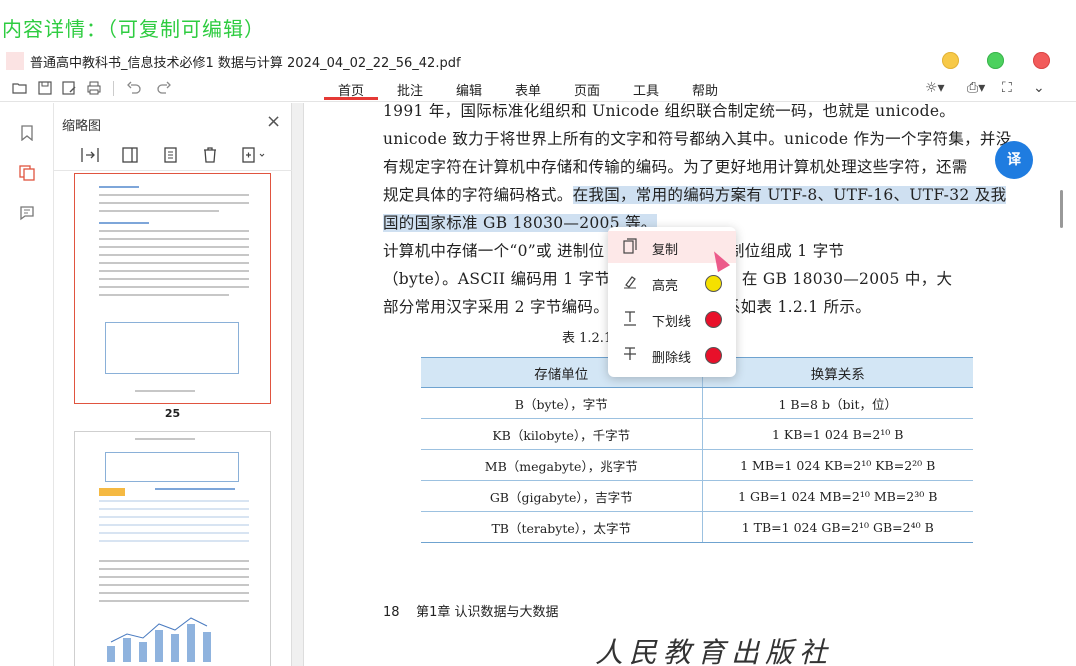 The image size is (1076, 666). I want to click on strikethrough-color-swatch, so click(713, 355).